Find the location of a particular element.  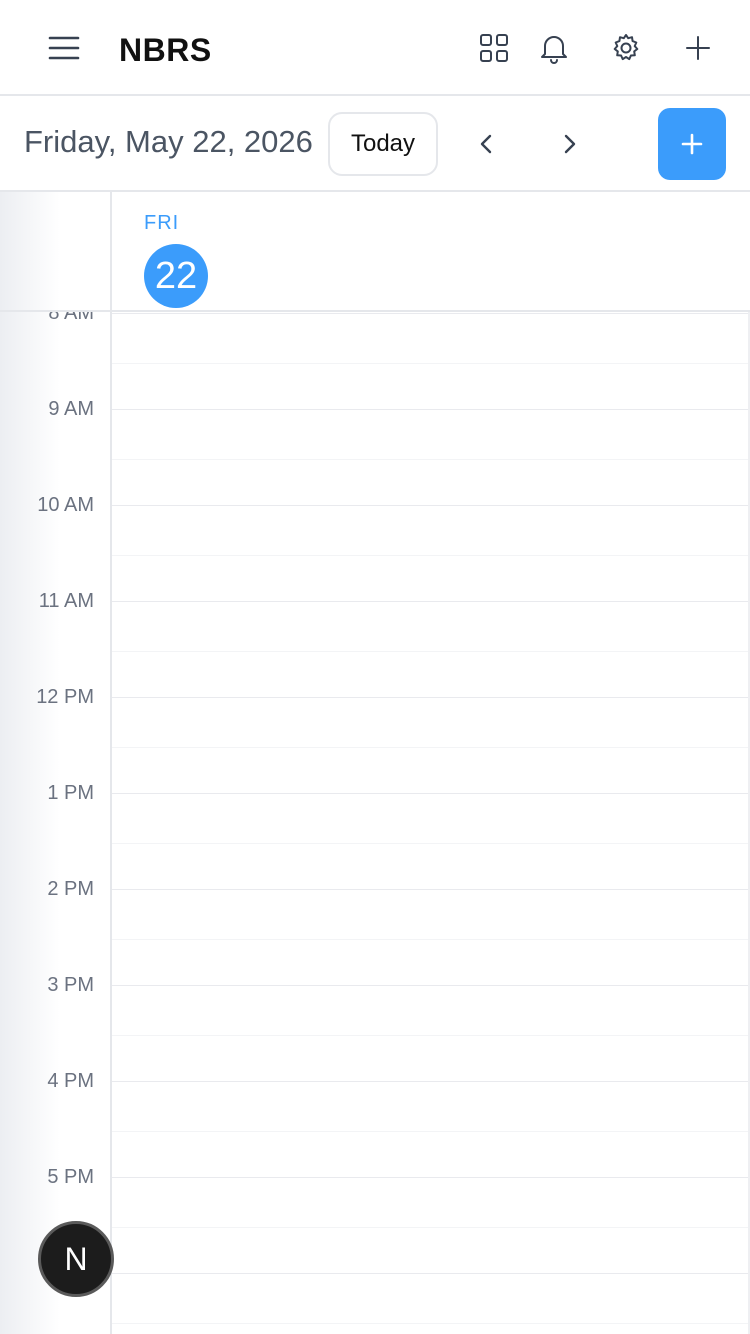

top-app-bar: NBRS is located at coordinates (375, 48).